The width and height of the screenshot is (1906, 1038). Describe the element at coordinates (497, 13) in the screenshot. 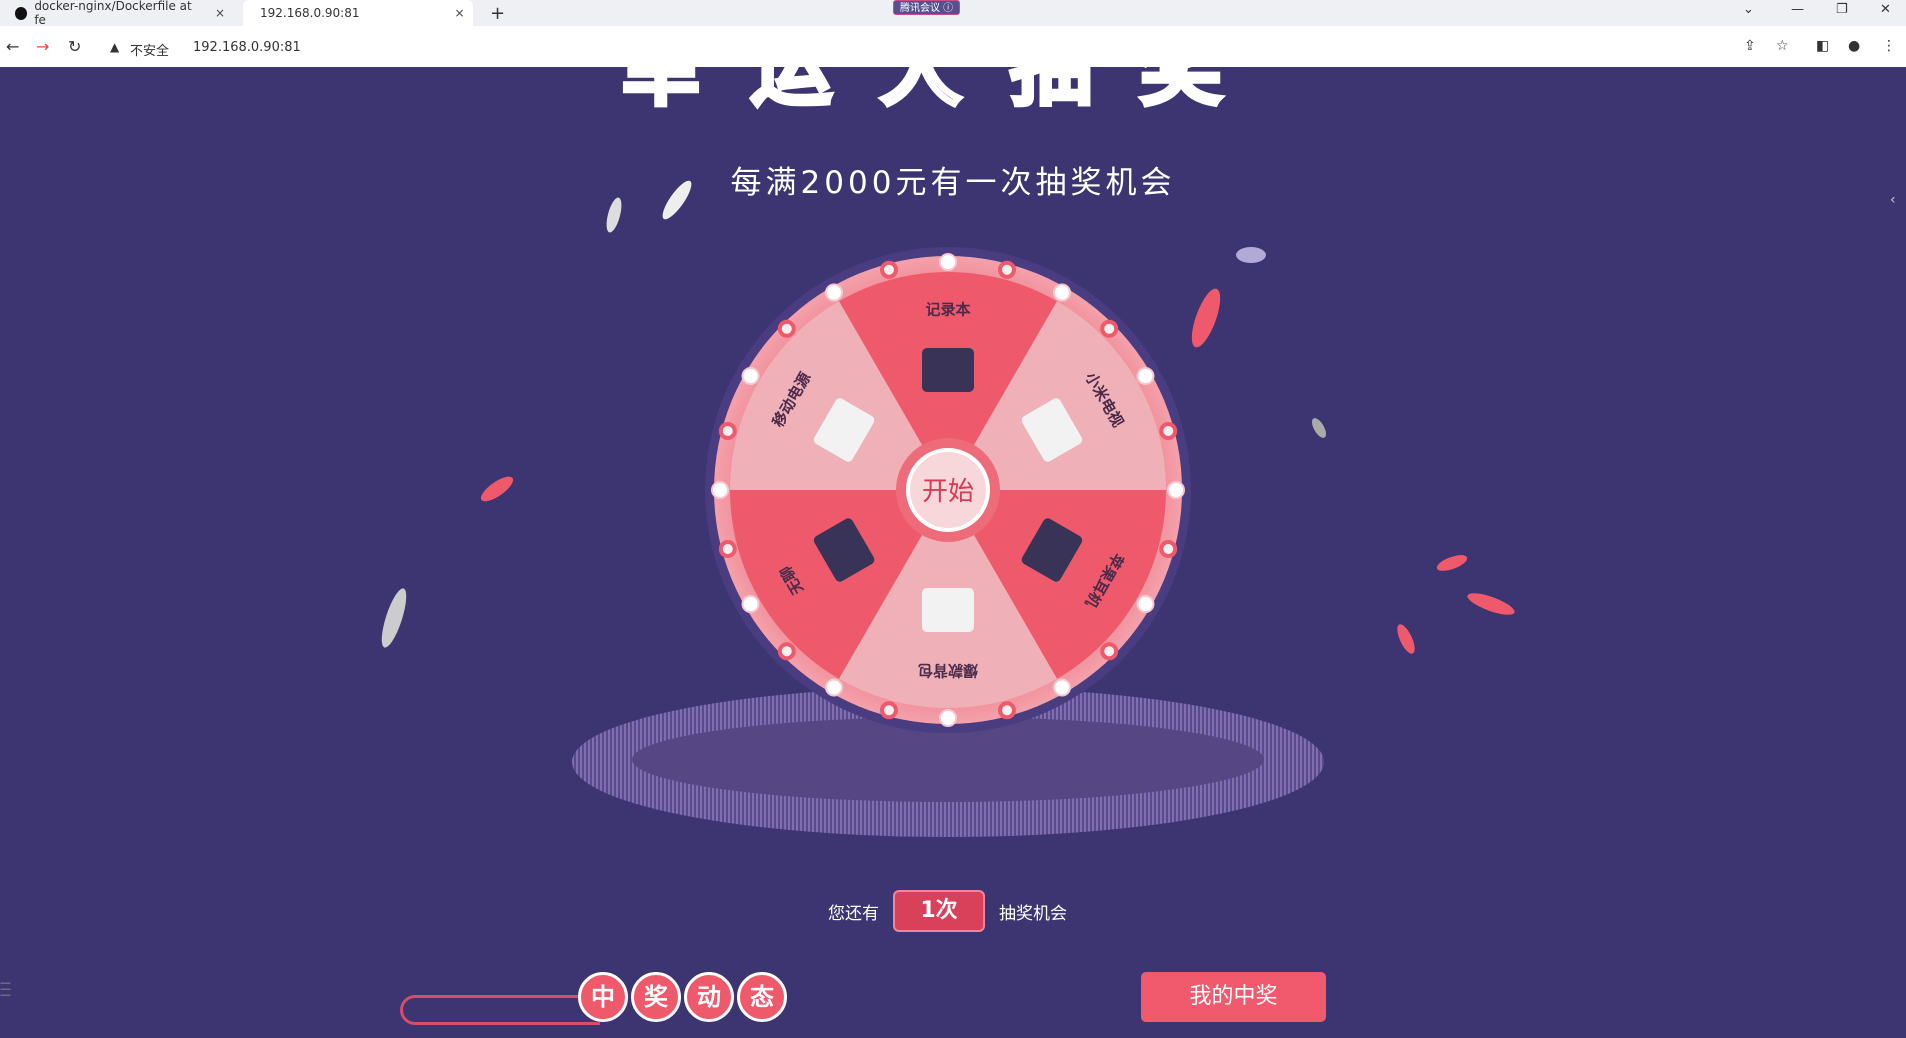

I see `new-tab-button: +` at that location.